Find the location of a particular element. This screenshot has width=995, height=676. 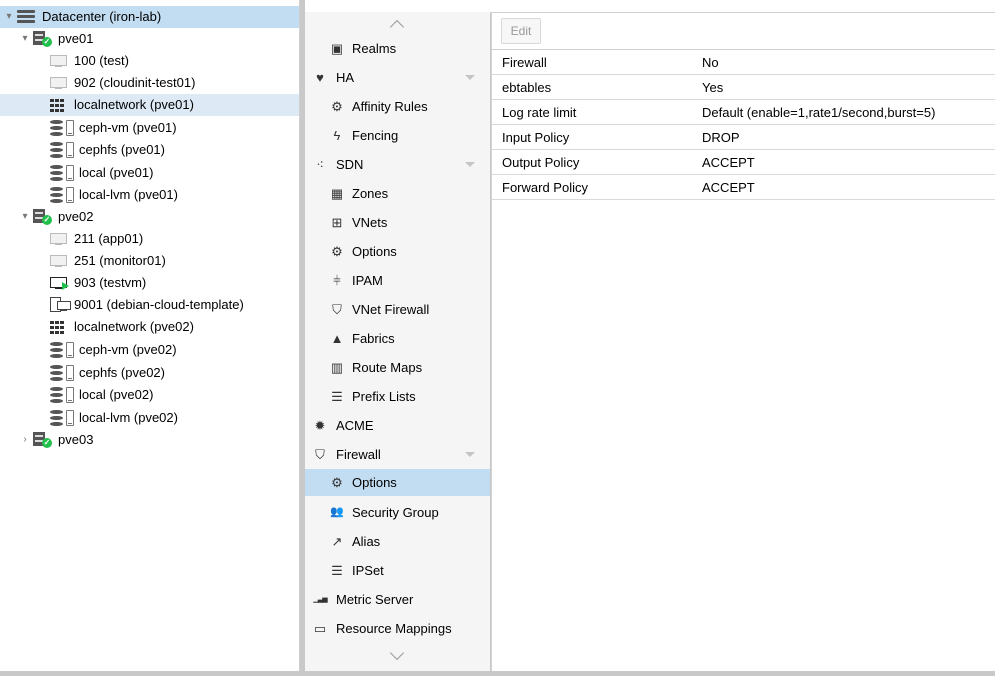

menu-item-realms: ▣ Realms is located at coordinates (397, 48).